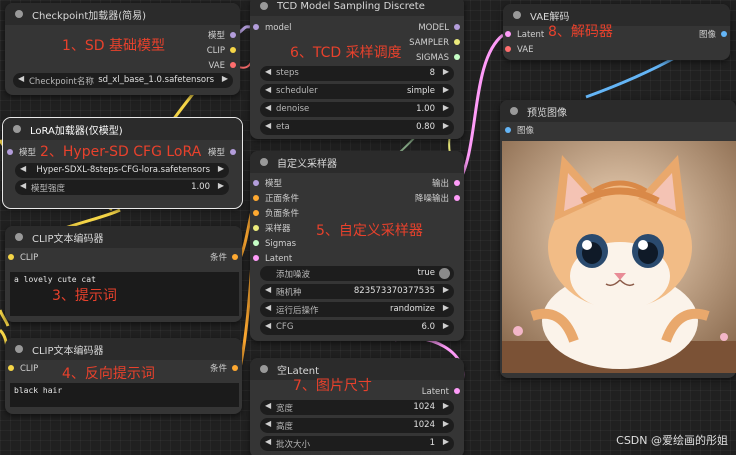  Describe the element at coordinates (272, 259) in the screenshot. I see `input-latent: Latent` at that location.